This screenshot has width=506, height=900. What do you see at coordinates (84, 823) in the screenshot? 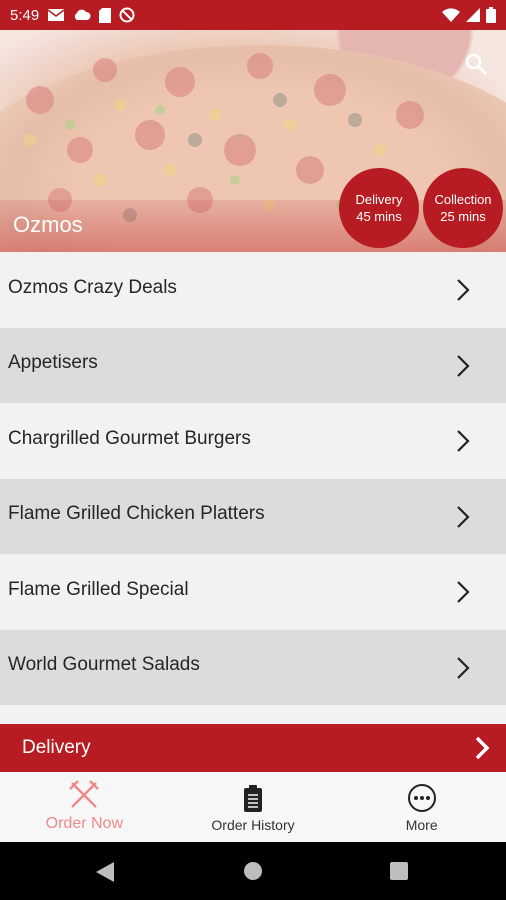
I see `nav-order-now-label: Order Now` at bounding box center [84, 823].